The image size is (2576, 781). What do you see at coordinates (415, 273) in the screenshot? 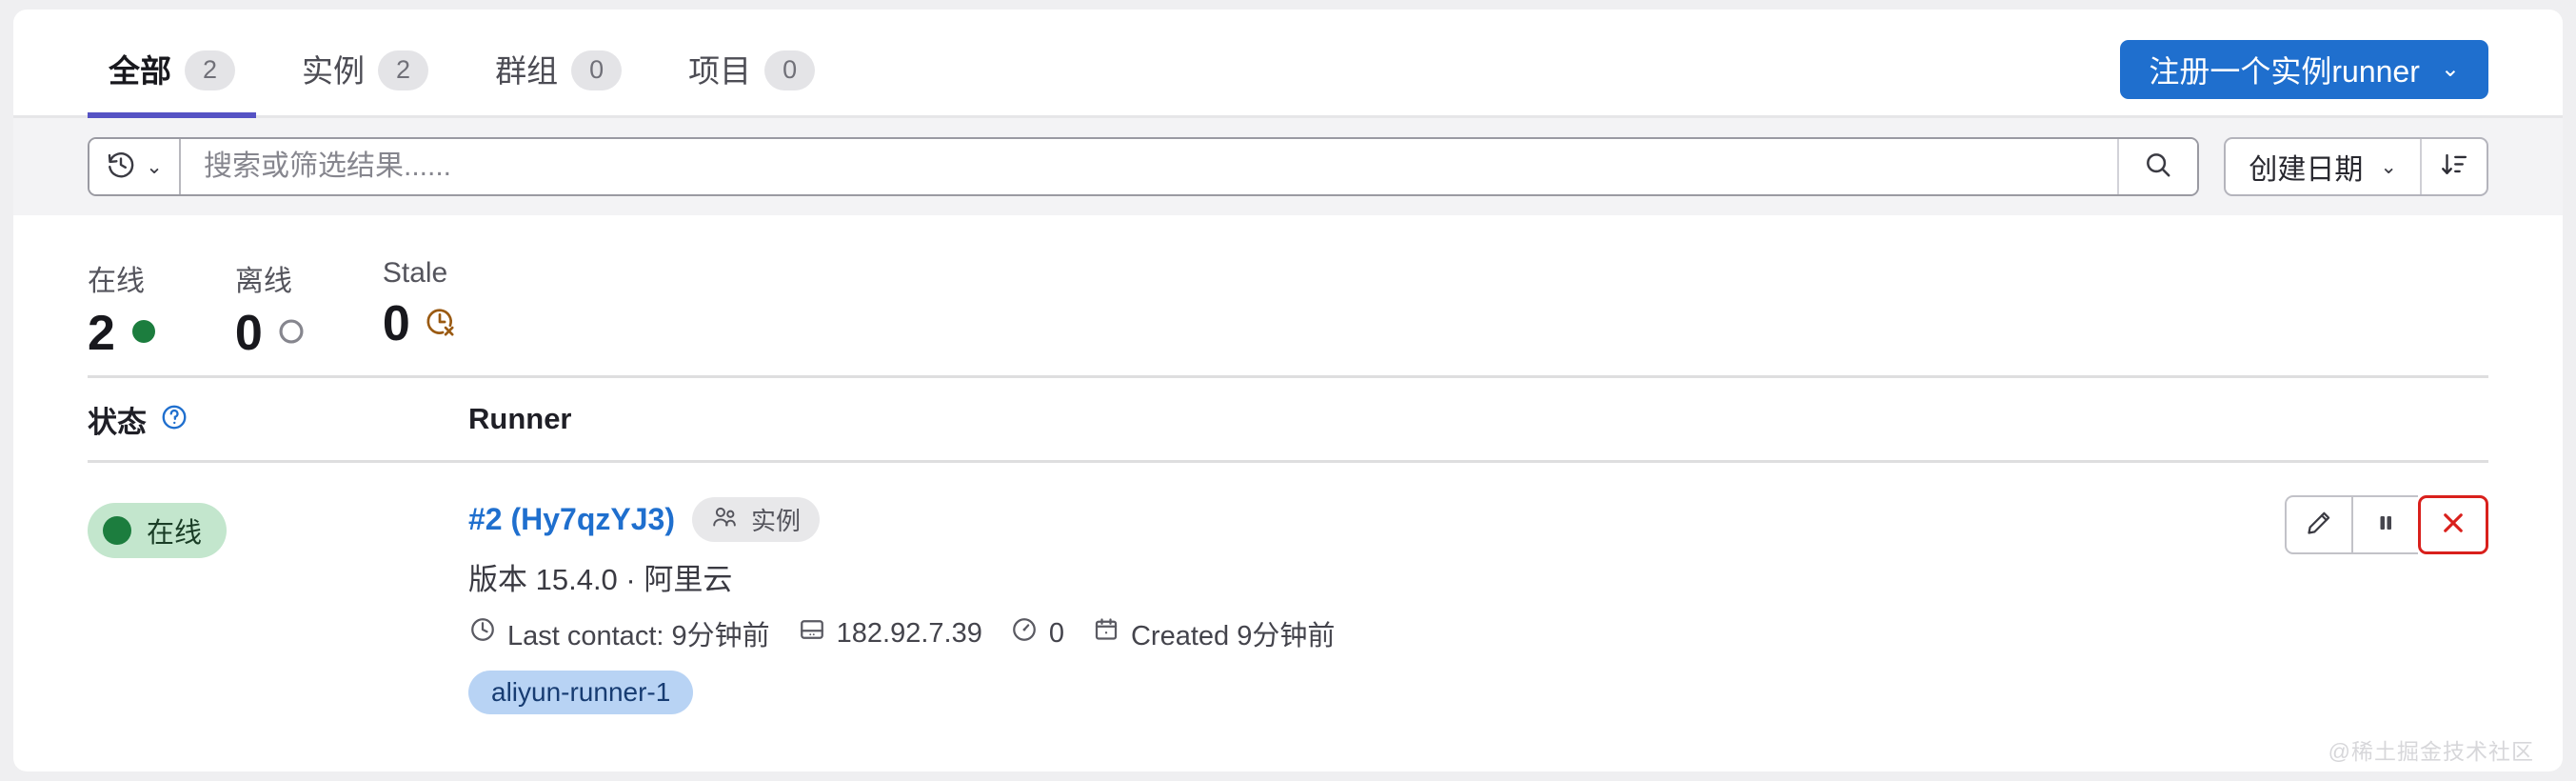
I see `stat-stale-label: Stale` at bounding box center [415, 273].